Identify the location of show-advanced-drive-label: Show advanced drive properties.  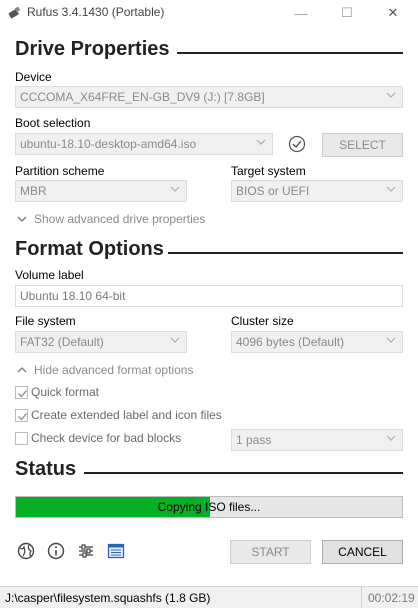
(120, 219).